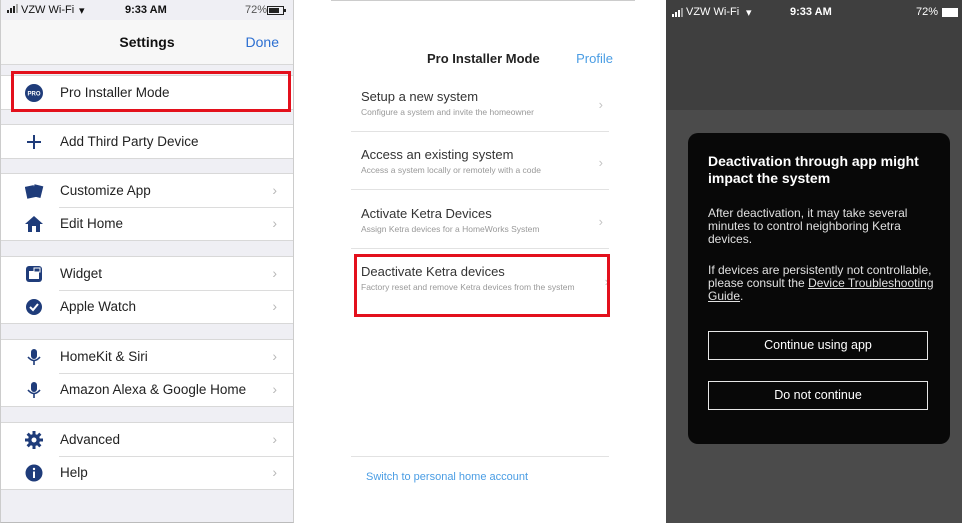 The width and height of the screenshot is (962, 523). What do you see at coordinates (98, 306) in the screenshot?
I see `settings-item-label: Apple Watch` at bounding box center [98, 306].